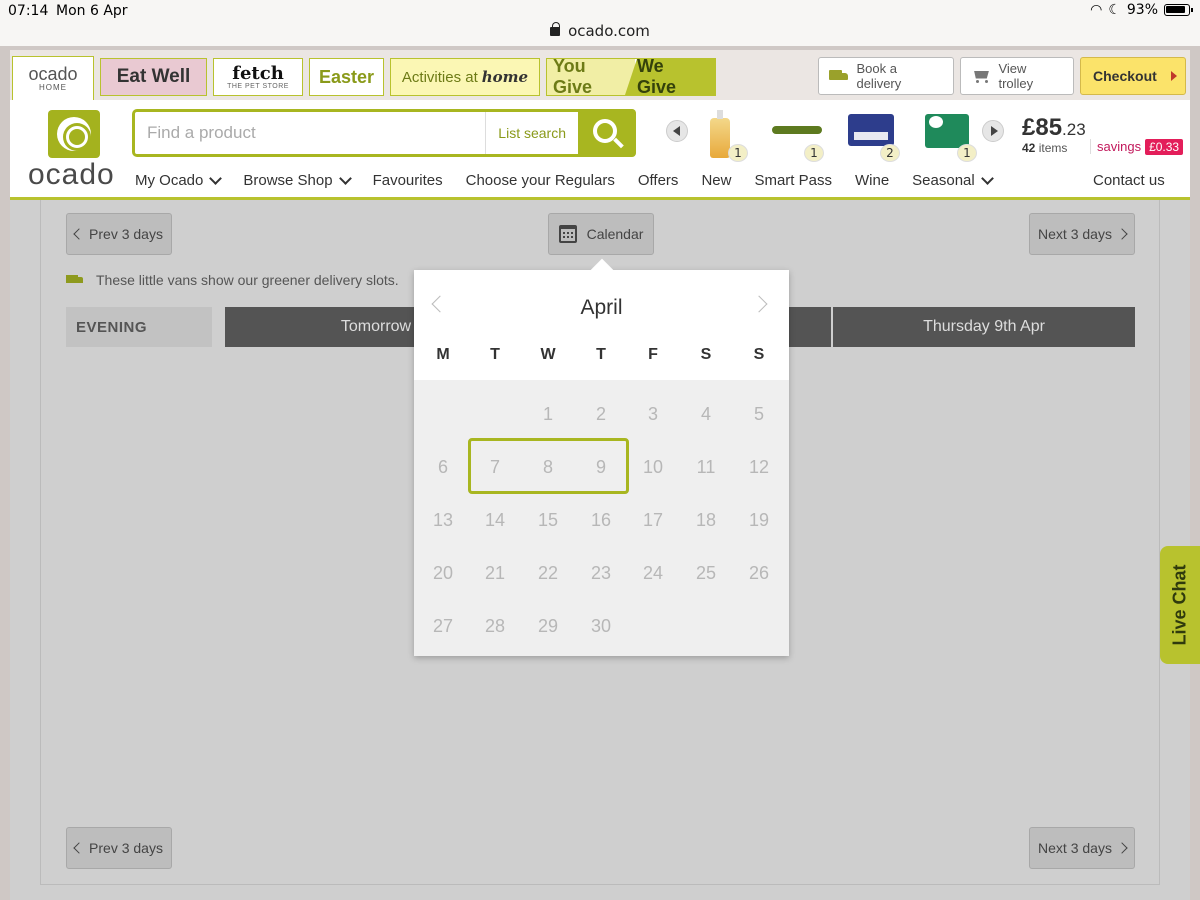 The width and height of the screenshot is (1200, 900). Describe the element at coordinates (53, 78) in the screenshot. I see `tab-ocado-home: ocado HOME` at that location.